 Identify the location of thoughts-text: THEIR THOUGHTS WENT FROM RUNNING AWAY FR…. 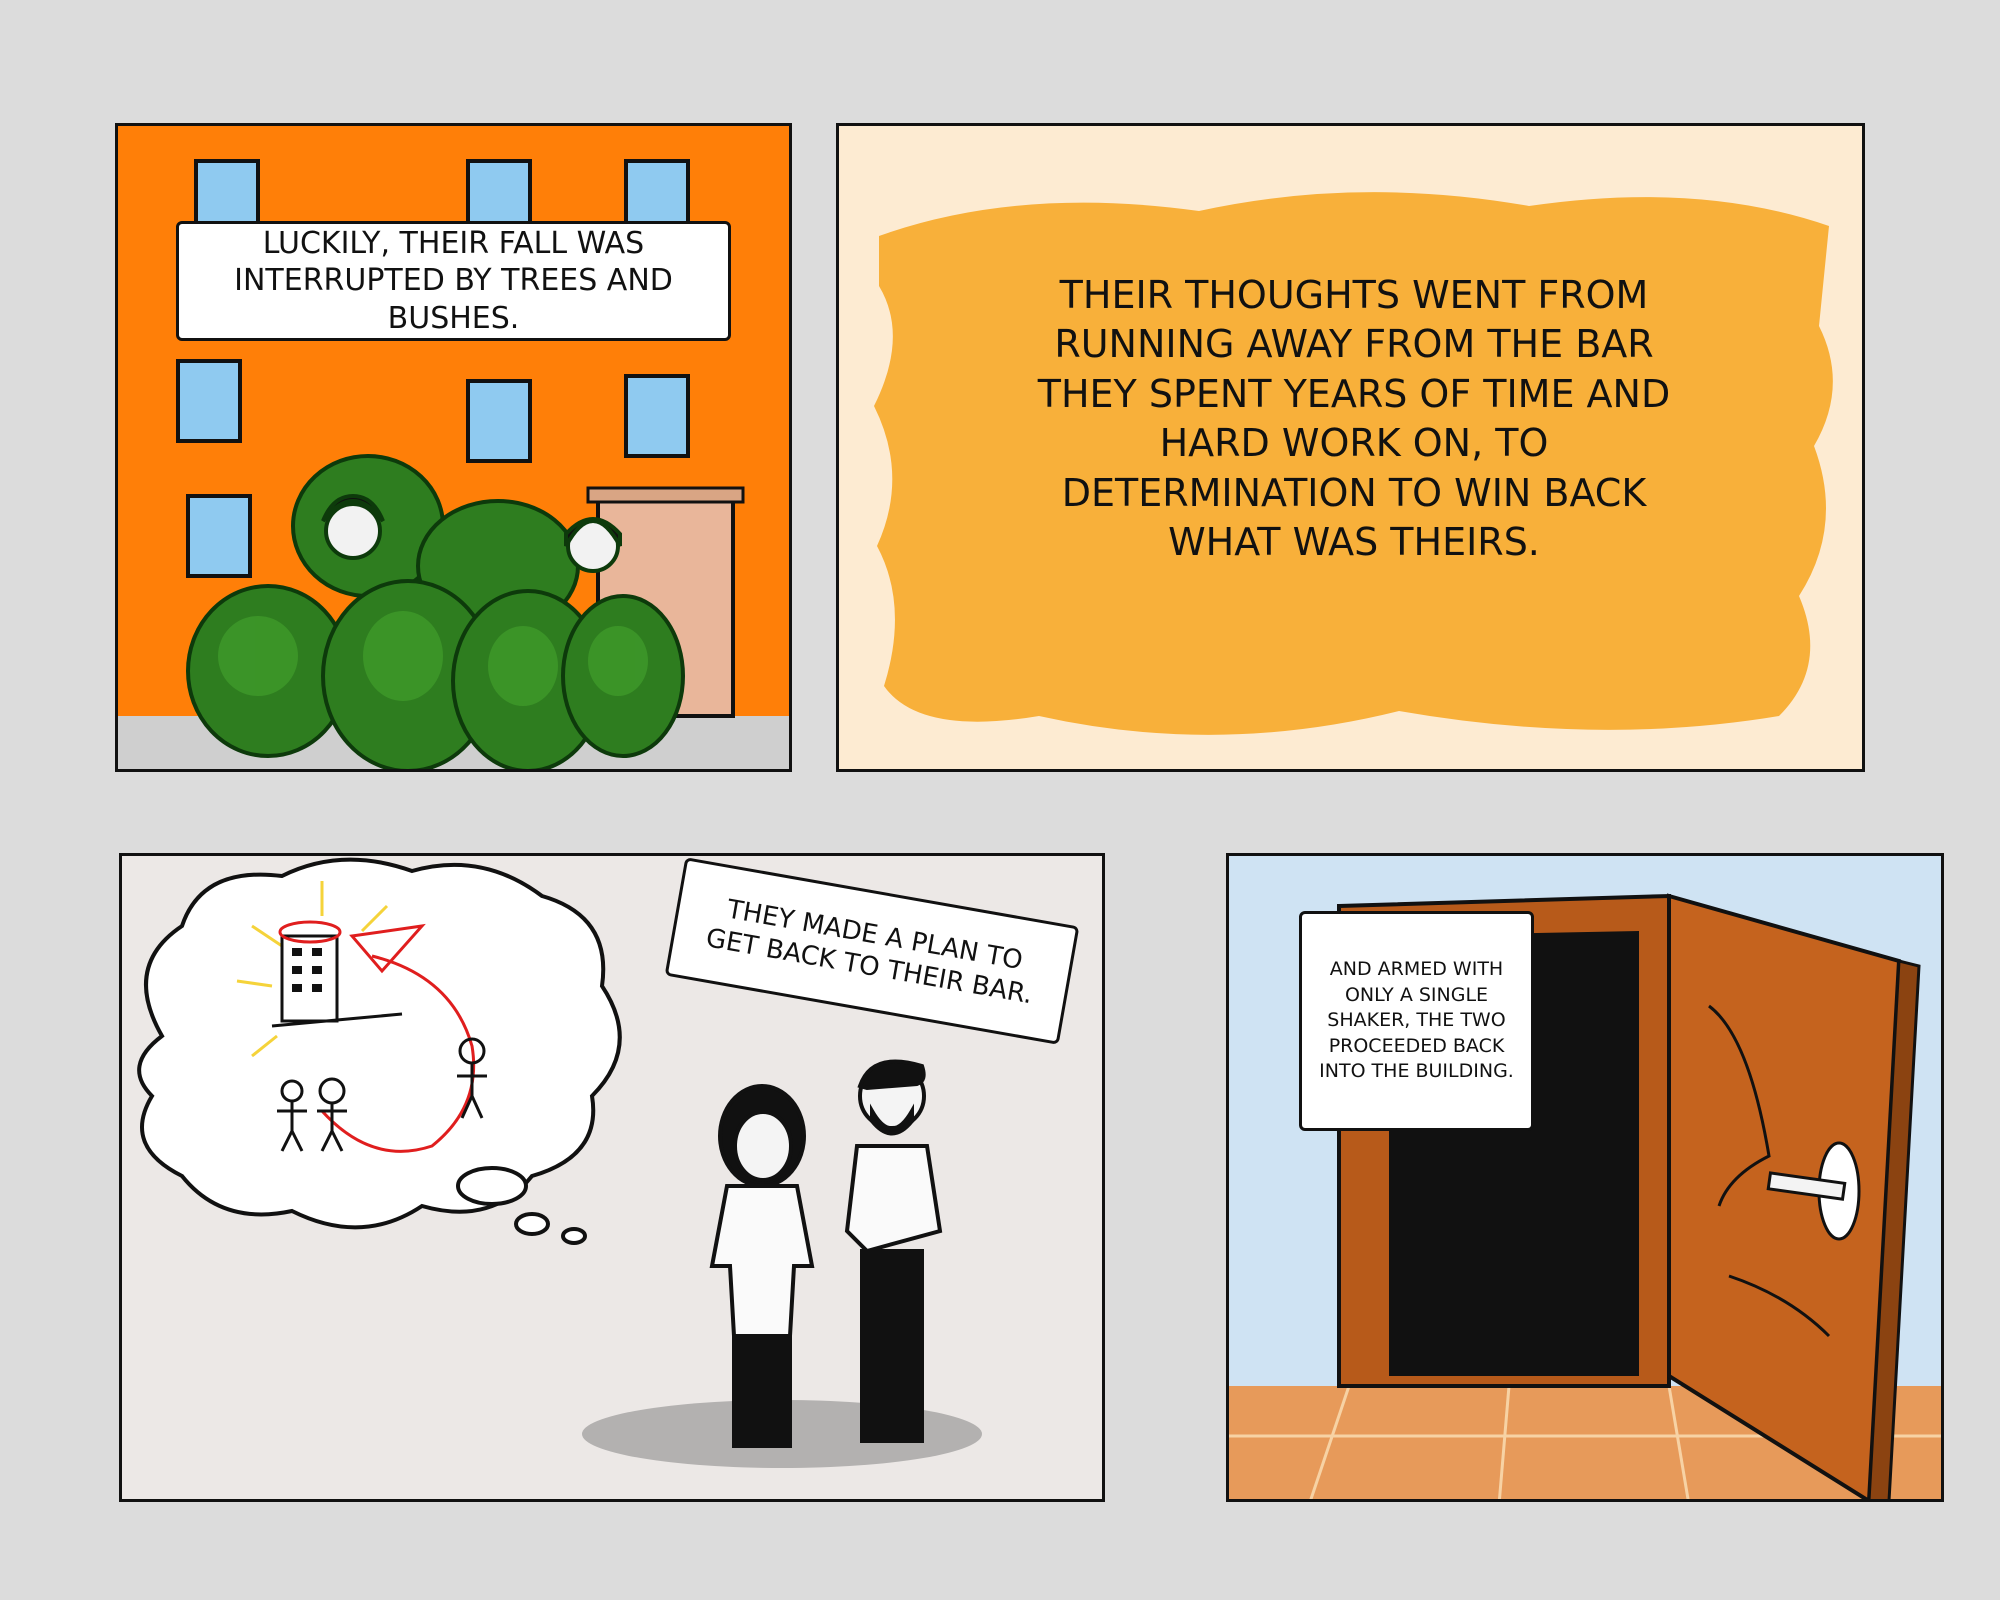
(1354, 418).